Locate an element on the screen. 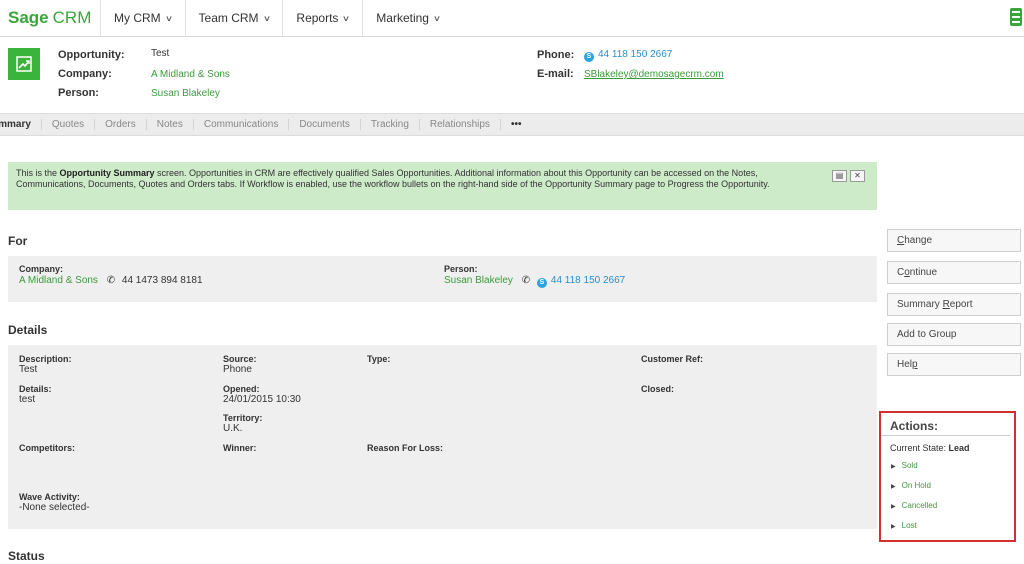 This screenshot has height=564, width=1024. change-button: Change is located at coordinates (954, 240).